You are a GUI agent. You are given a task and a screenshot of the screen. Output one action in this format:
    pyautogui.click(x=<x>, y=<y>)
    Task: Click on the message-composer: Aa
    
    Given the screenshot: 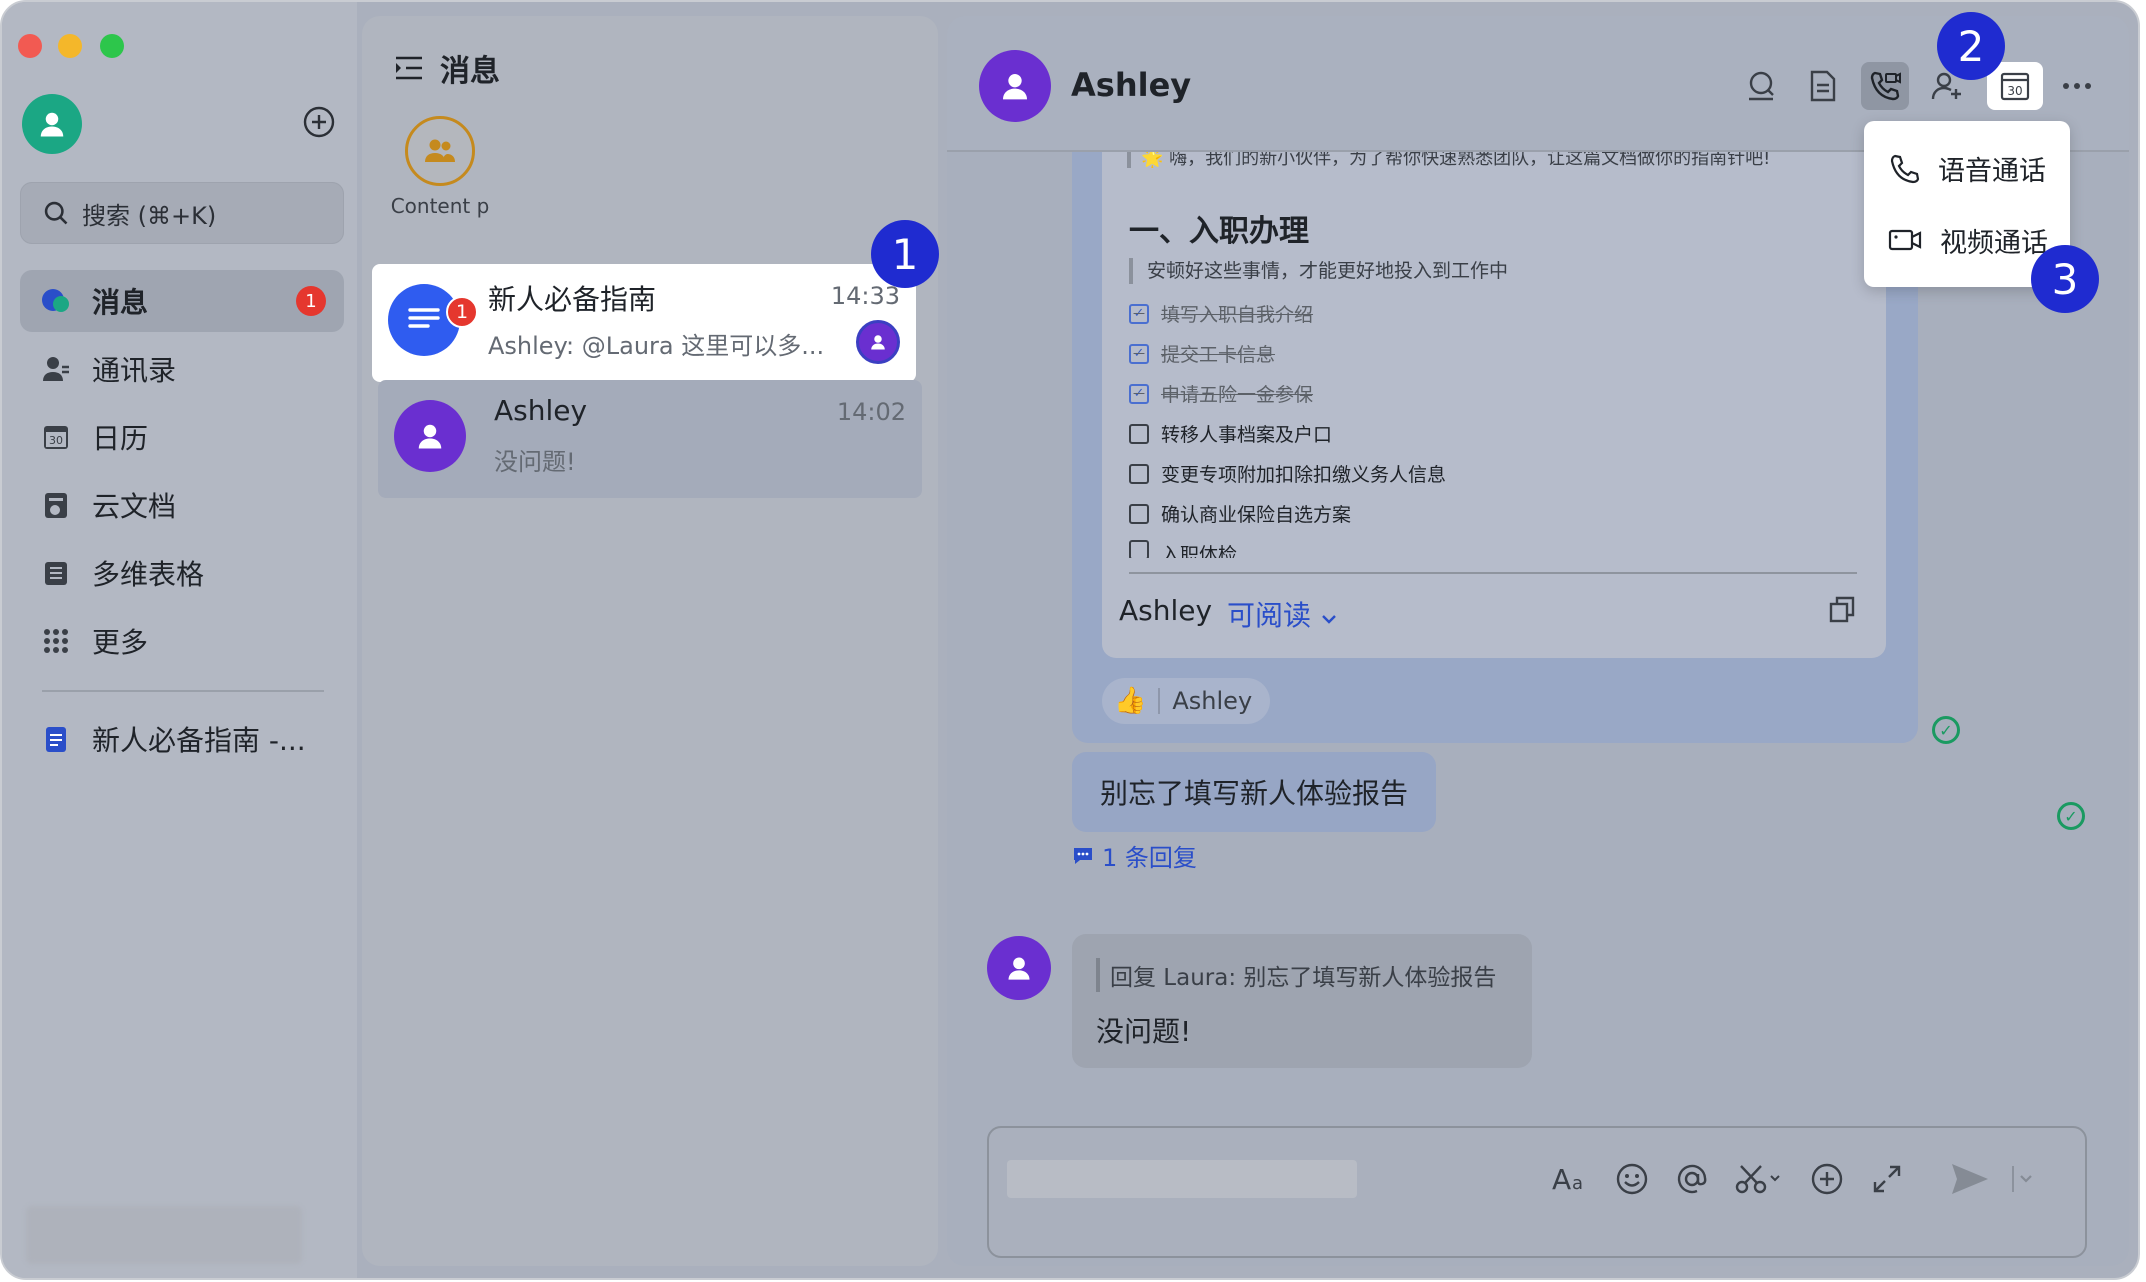 What is the action you would take?
    pyautogui.click(x=1537, y=1192)
    